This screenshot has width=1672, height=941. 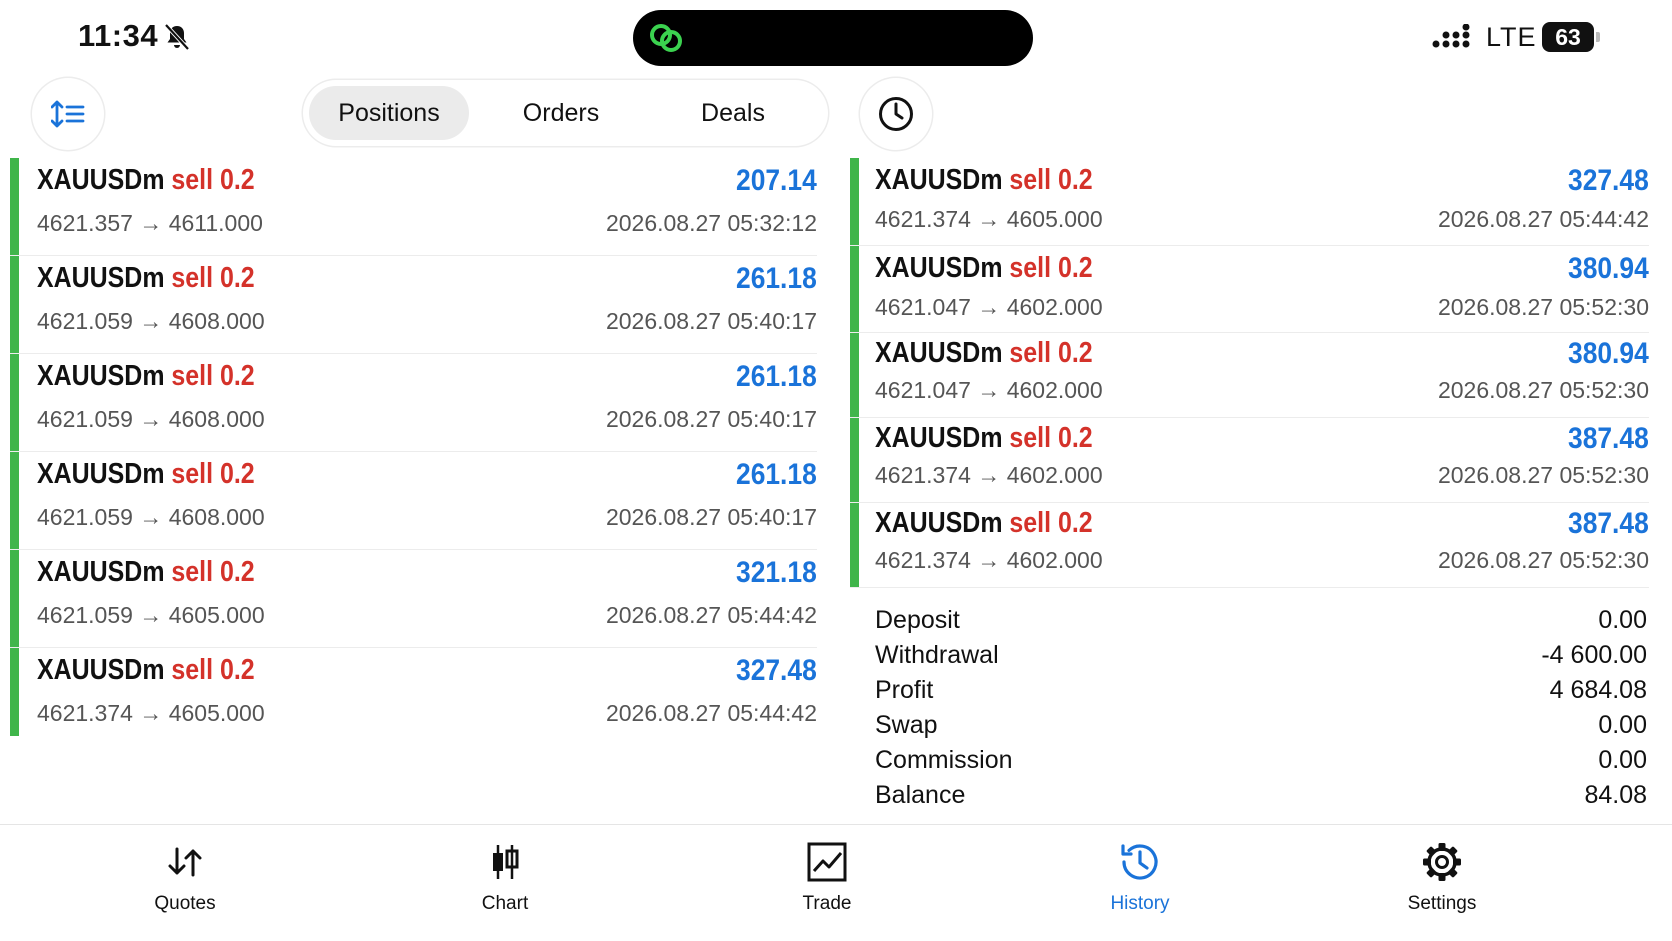 What do you see at coordinates (561, 113) in the screenshot?
I see `tab-orders: Orders` at bounding box center [561, 113].